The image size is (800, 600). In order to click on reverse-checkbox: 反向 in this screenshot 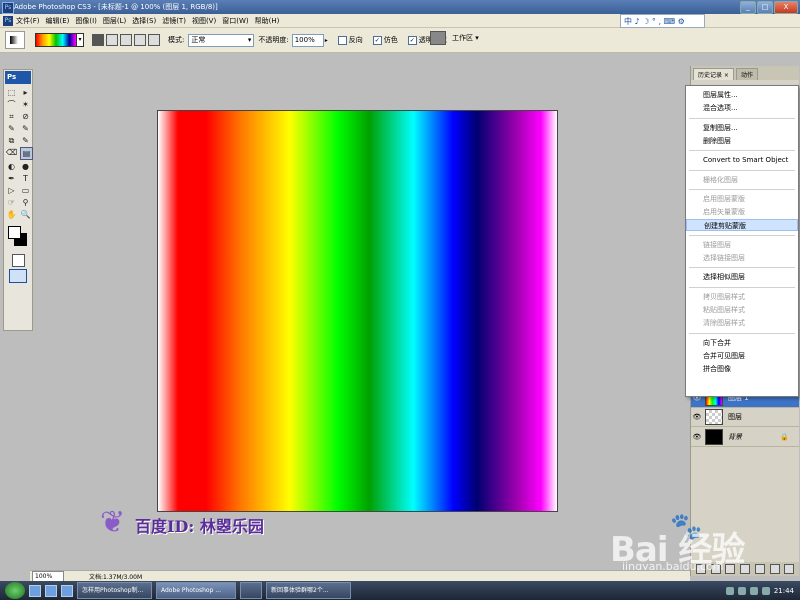, I will do `click(350, 40)`.